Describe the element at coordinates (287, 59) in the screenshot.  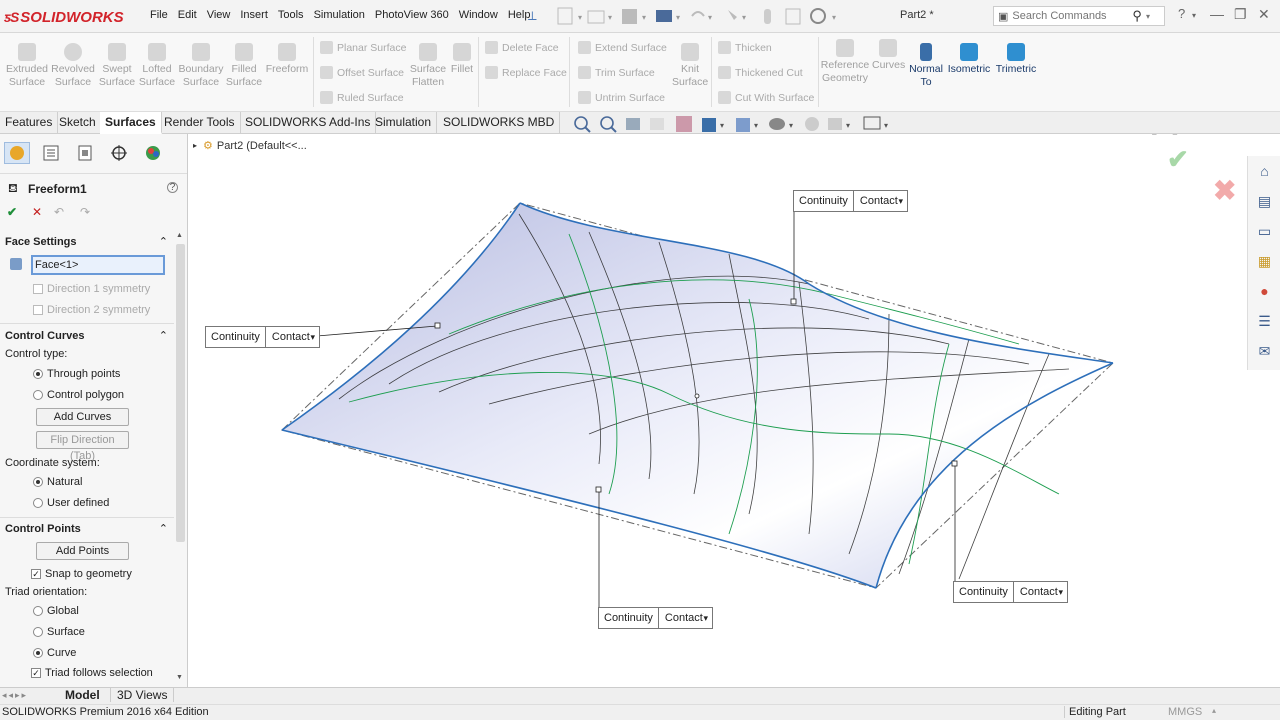
I see `freeform-button: Freeform` at that location.